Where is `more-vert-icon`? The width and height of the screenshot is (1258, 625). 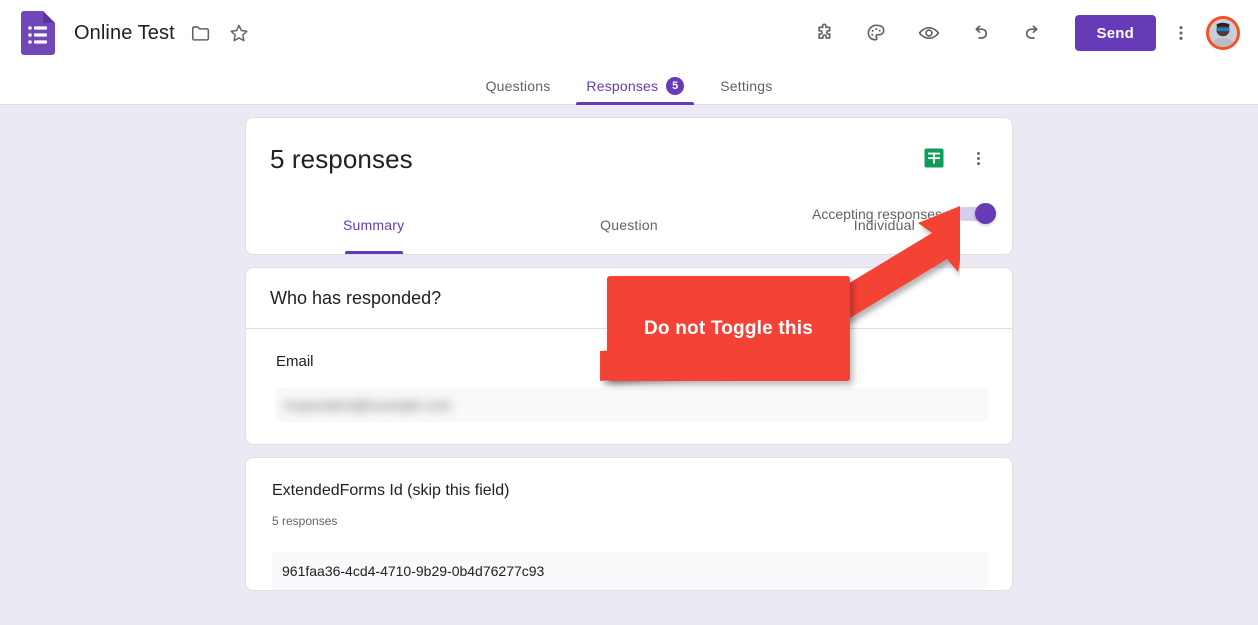
more-vert-icon is located at coordinates (1181, 33).